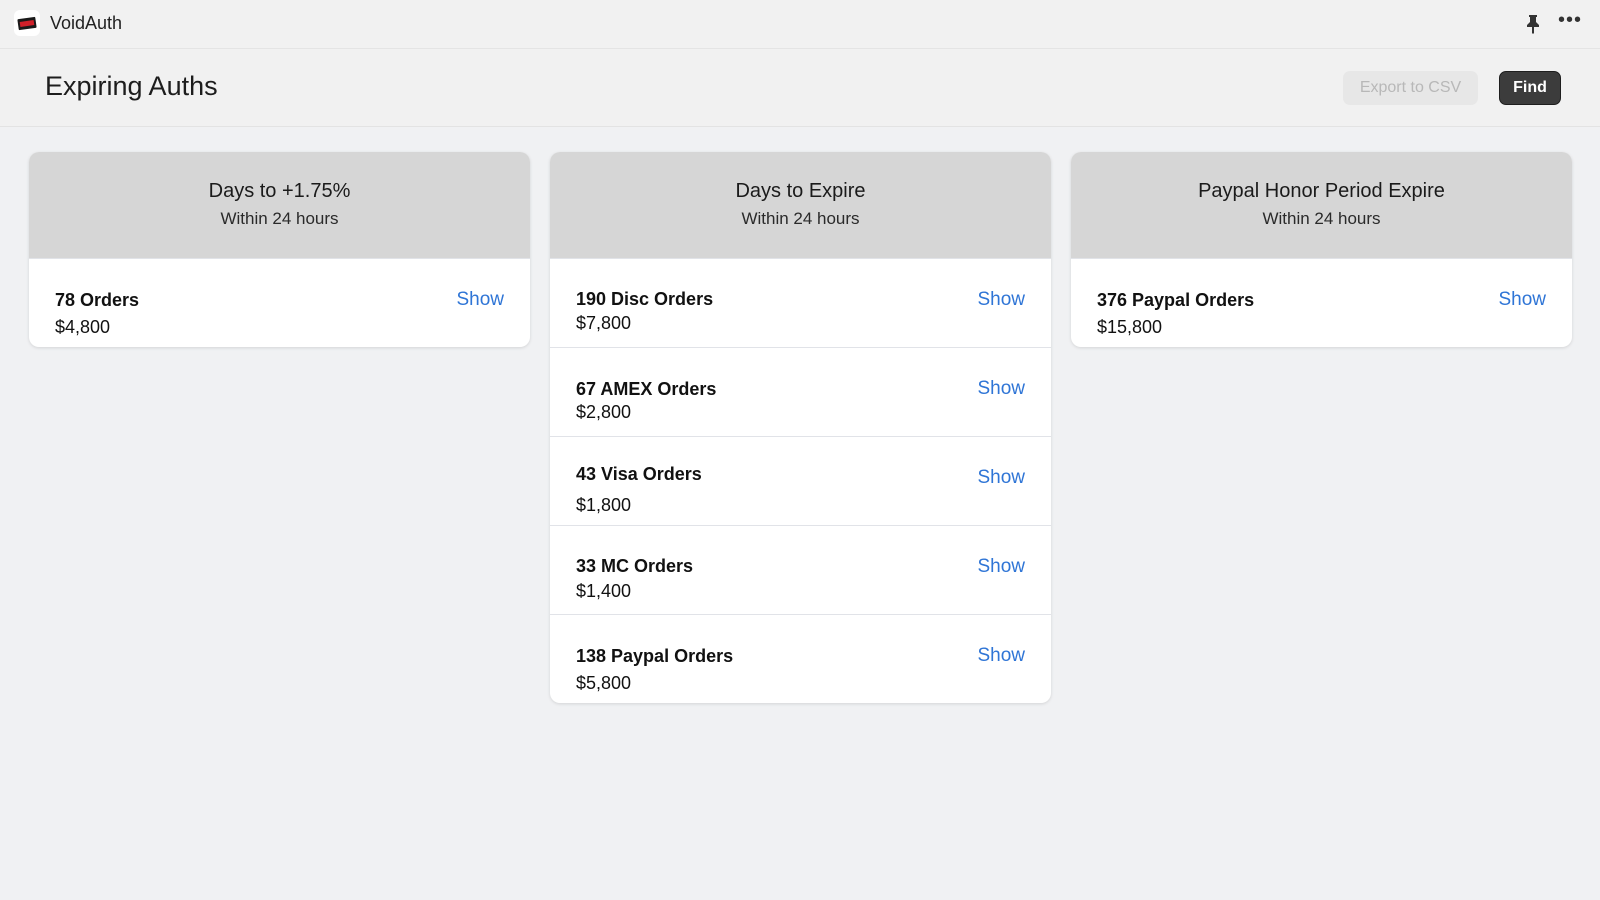  What do you see at coordinates (1533, 24) in the screenshot?
I see `pin-icon` at bounding box center [1533, 24].